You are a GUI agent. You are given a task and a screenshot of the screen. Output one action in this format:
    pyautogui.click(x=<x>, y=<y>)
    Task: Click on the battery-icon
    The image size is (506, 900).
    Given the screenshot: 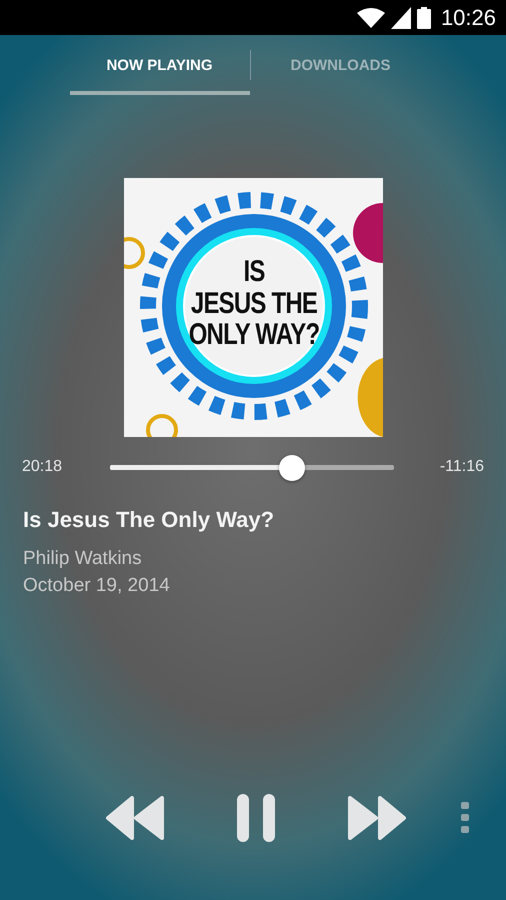 What is the action you would take?
    pyautogui.click(x=423, y=17)
    